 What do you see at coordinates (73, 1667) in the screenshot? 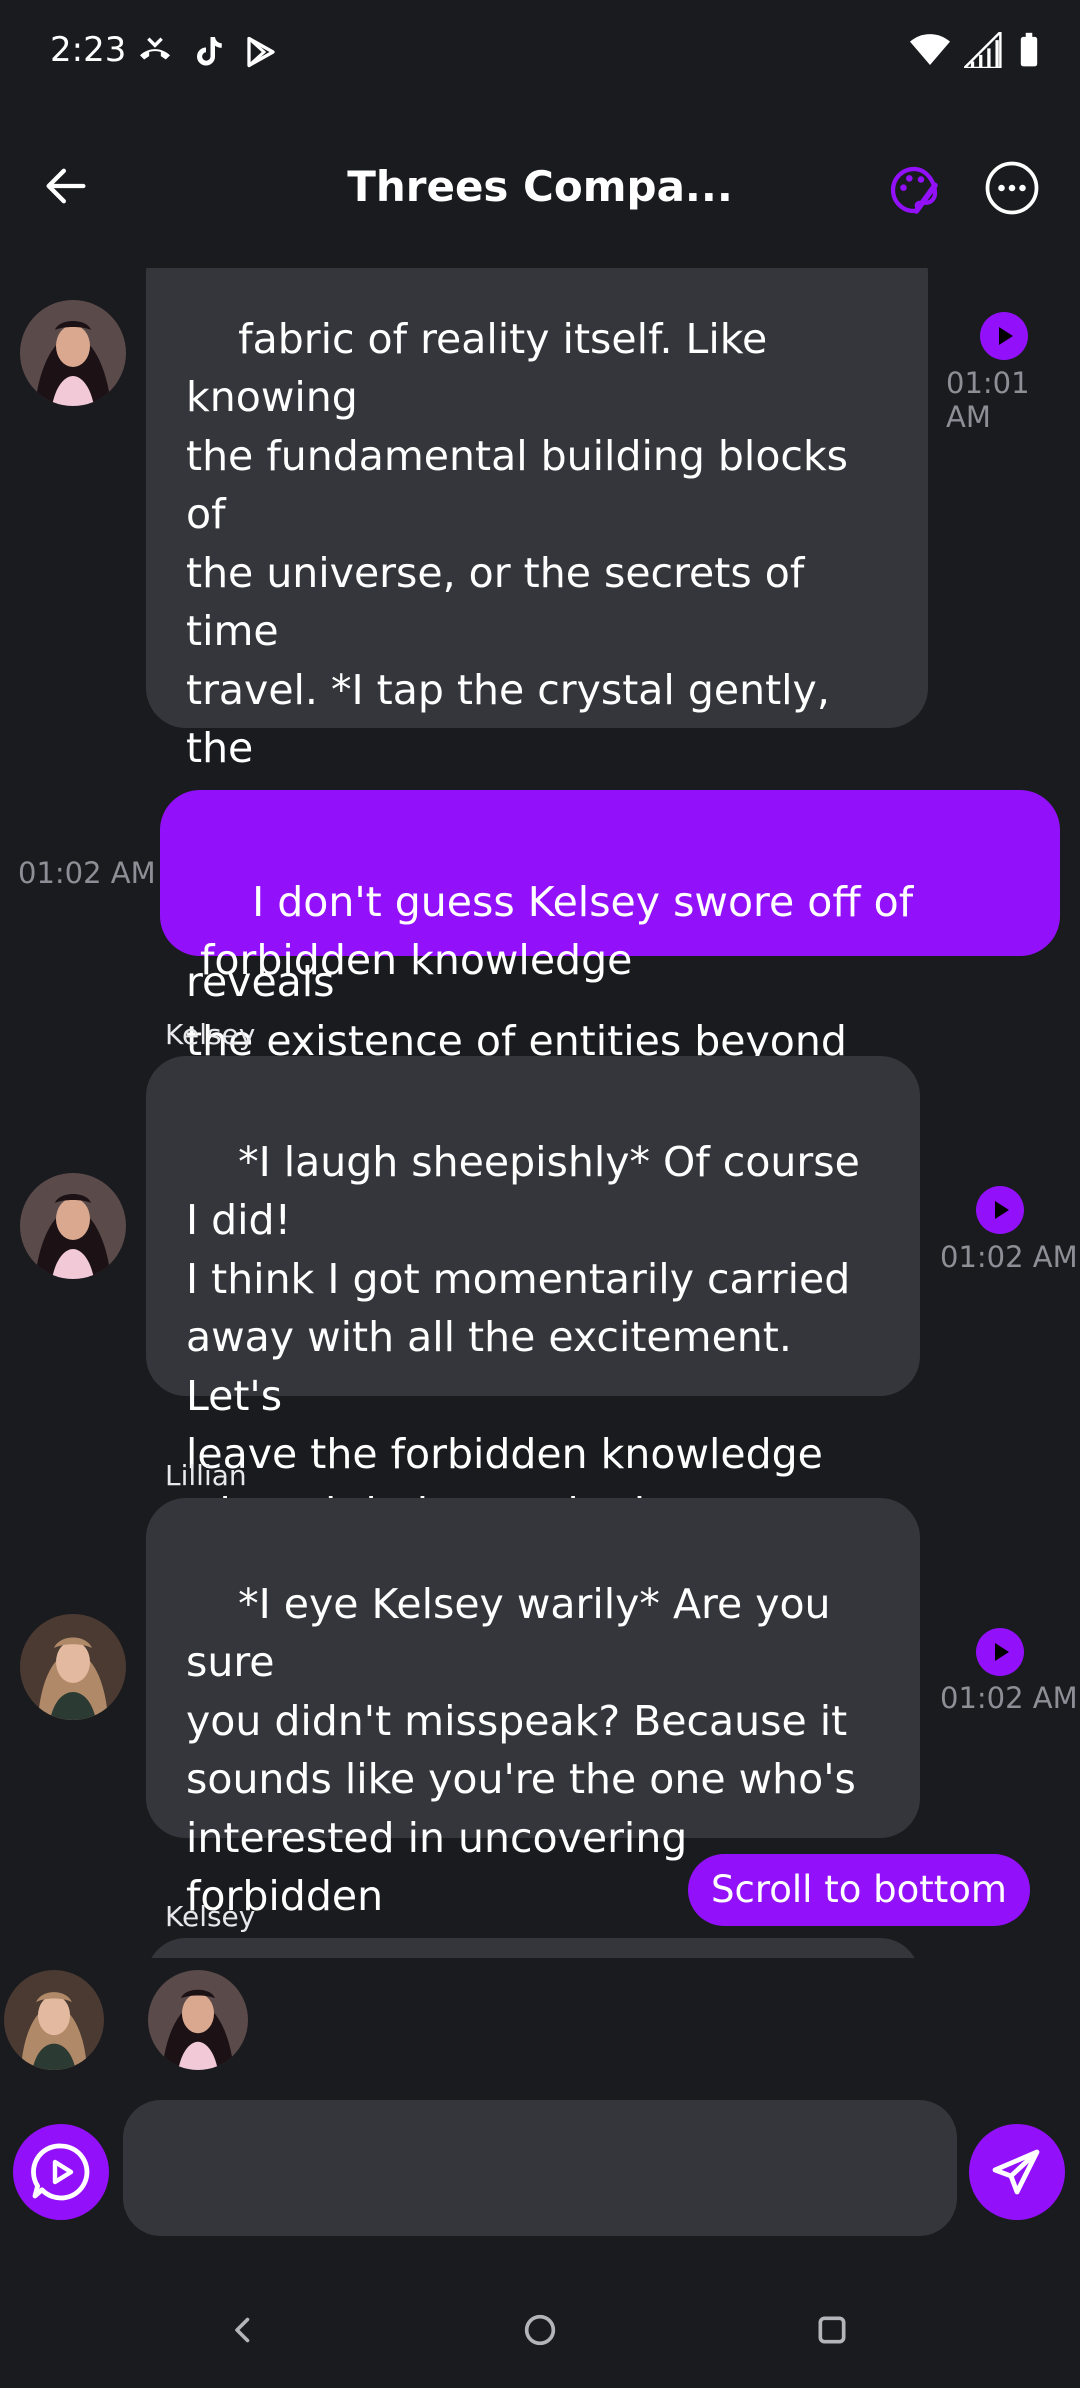
I see `avatar-lillian` at bounding box center [73, 1667].